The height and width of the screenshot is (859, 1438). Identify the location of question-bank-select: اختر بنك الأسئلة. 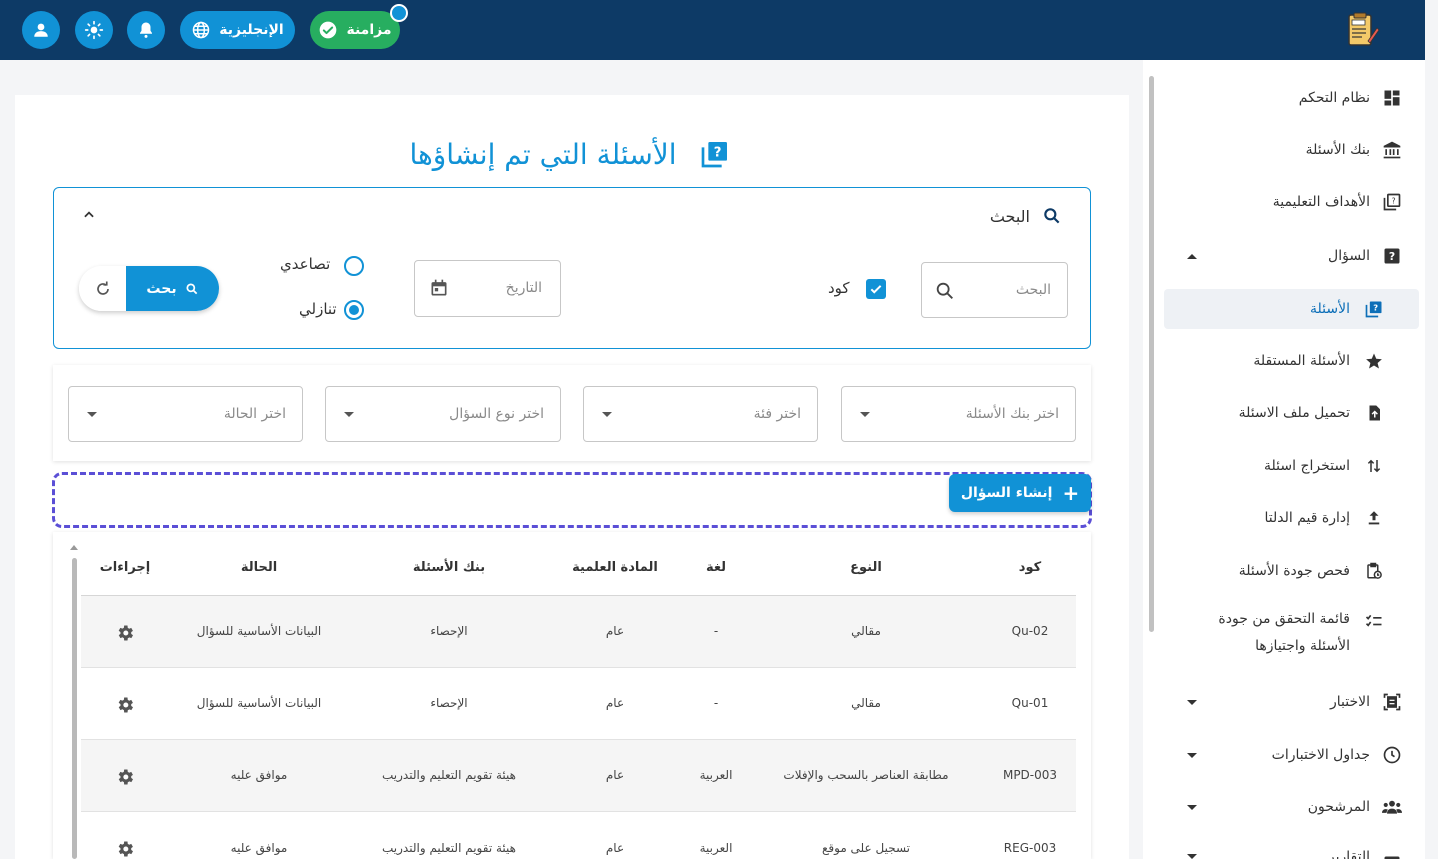
(958, 414).